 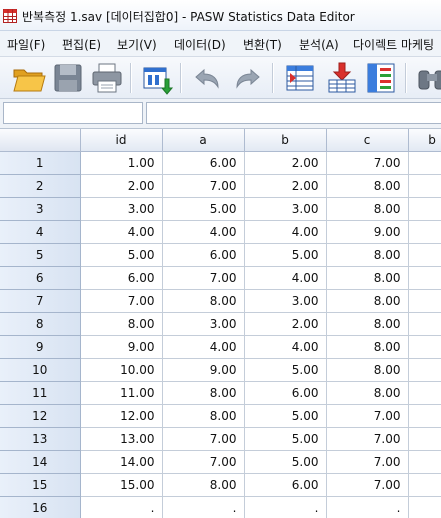 I want to click on open-folder-icon, so click(x=29, y=78).